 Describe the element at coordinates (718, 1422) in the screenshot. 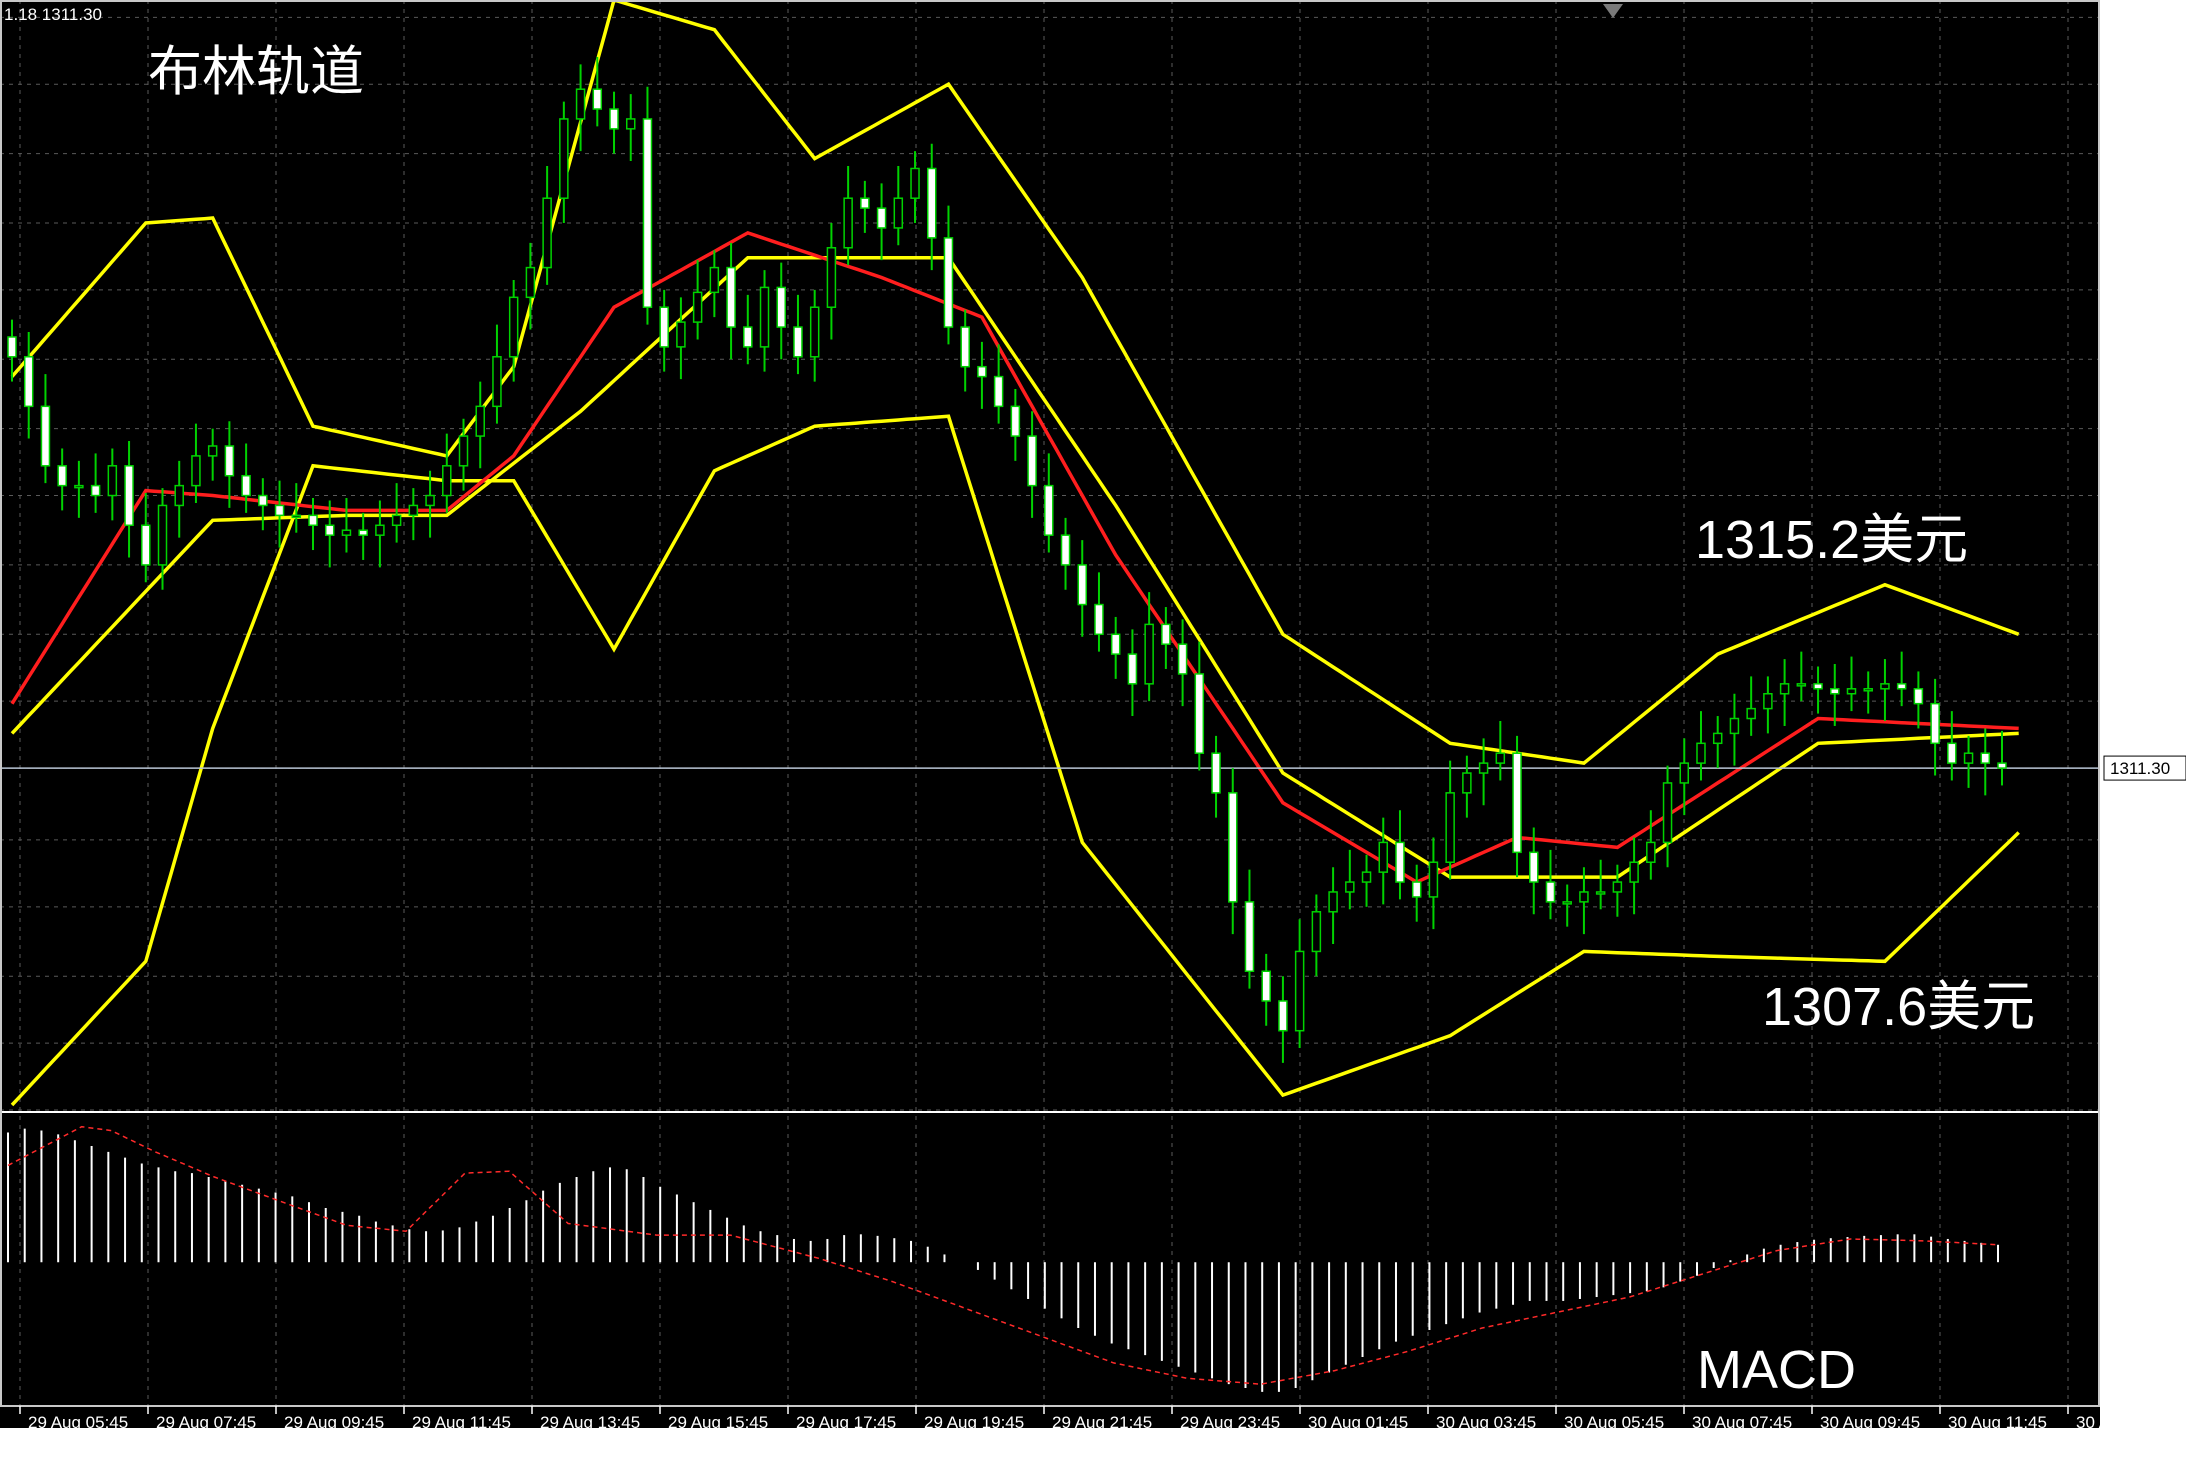

I see `time-tick-label: 29 Aug 15:45` at that location.